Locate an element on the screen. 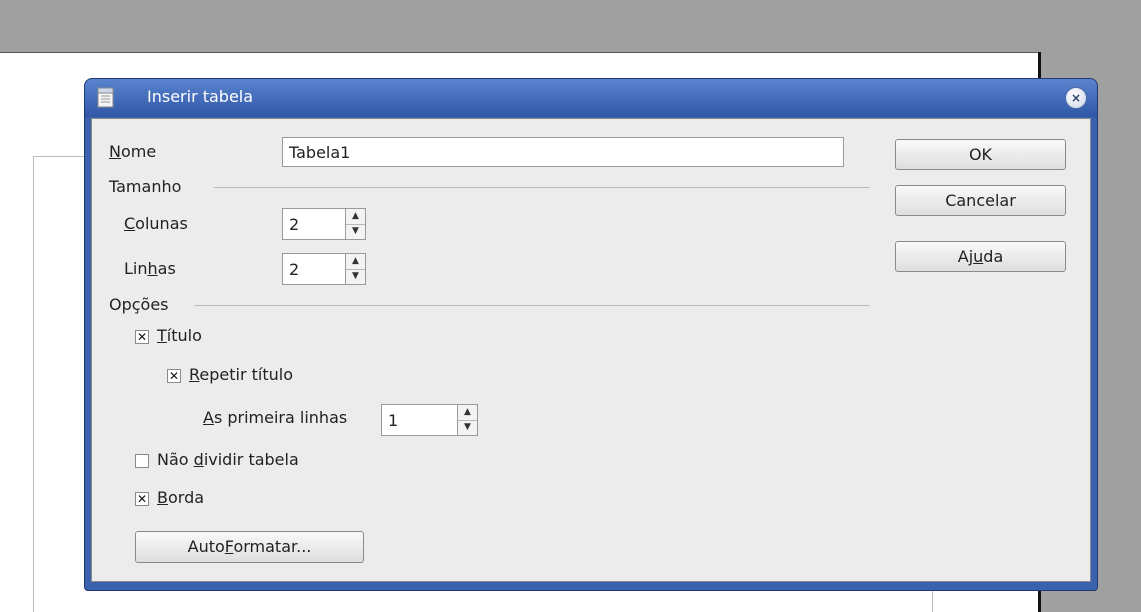  dialog-titlebar: Inserir tabela × is located at coordinates (591, 98).